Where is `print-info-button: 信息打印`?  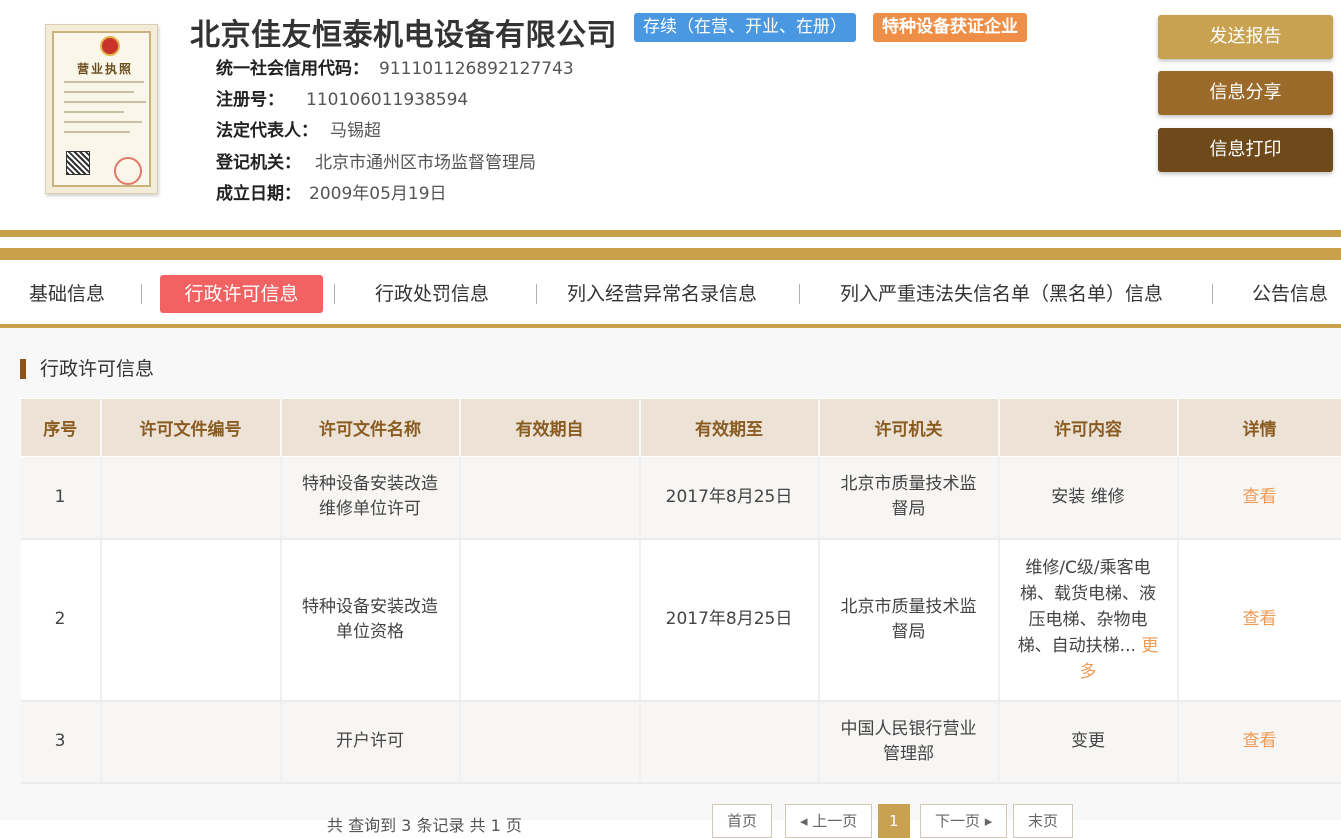 print-info-button: 信息打印 is located at coordinates (1245, 150).